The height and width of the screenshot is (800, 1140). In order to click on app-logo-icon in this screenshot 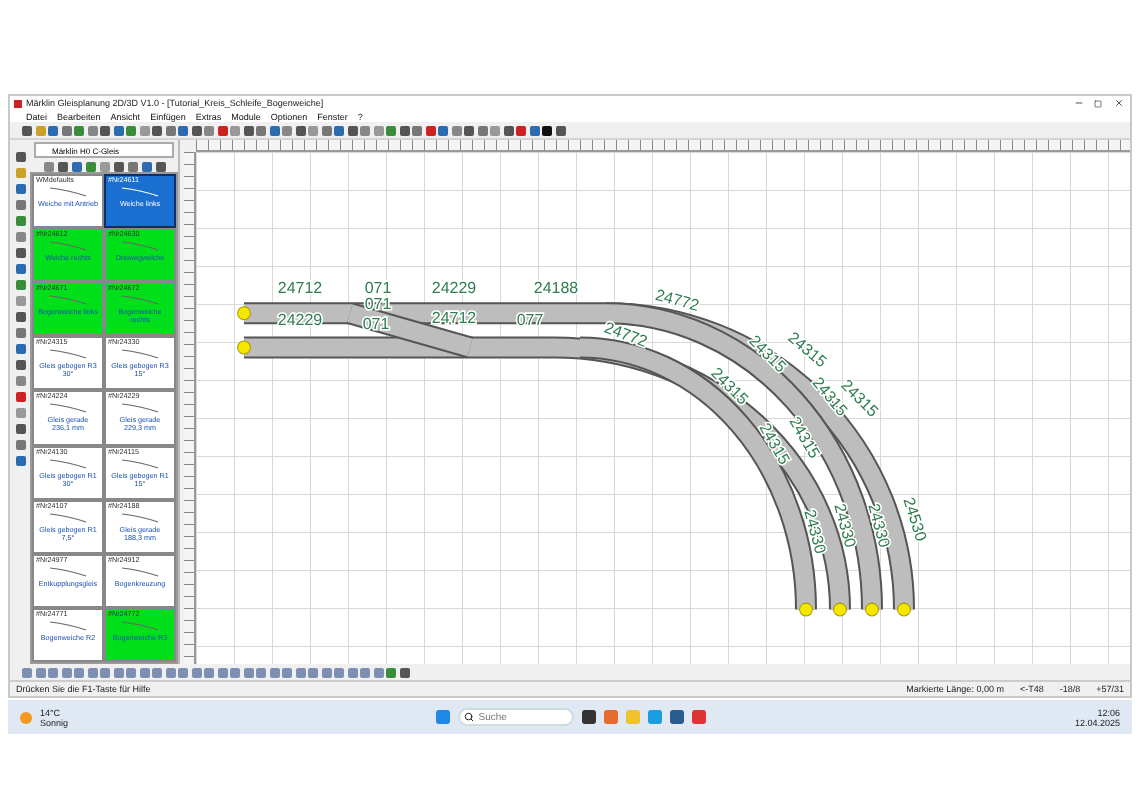, I will do `click(18, 103)`.